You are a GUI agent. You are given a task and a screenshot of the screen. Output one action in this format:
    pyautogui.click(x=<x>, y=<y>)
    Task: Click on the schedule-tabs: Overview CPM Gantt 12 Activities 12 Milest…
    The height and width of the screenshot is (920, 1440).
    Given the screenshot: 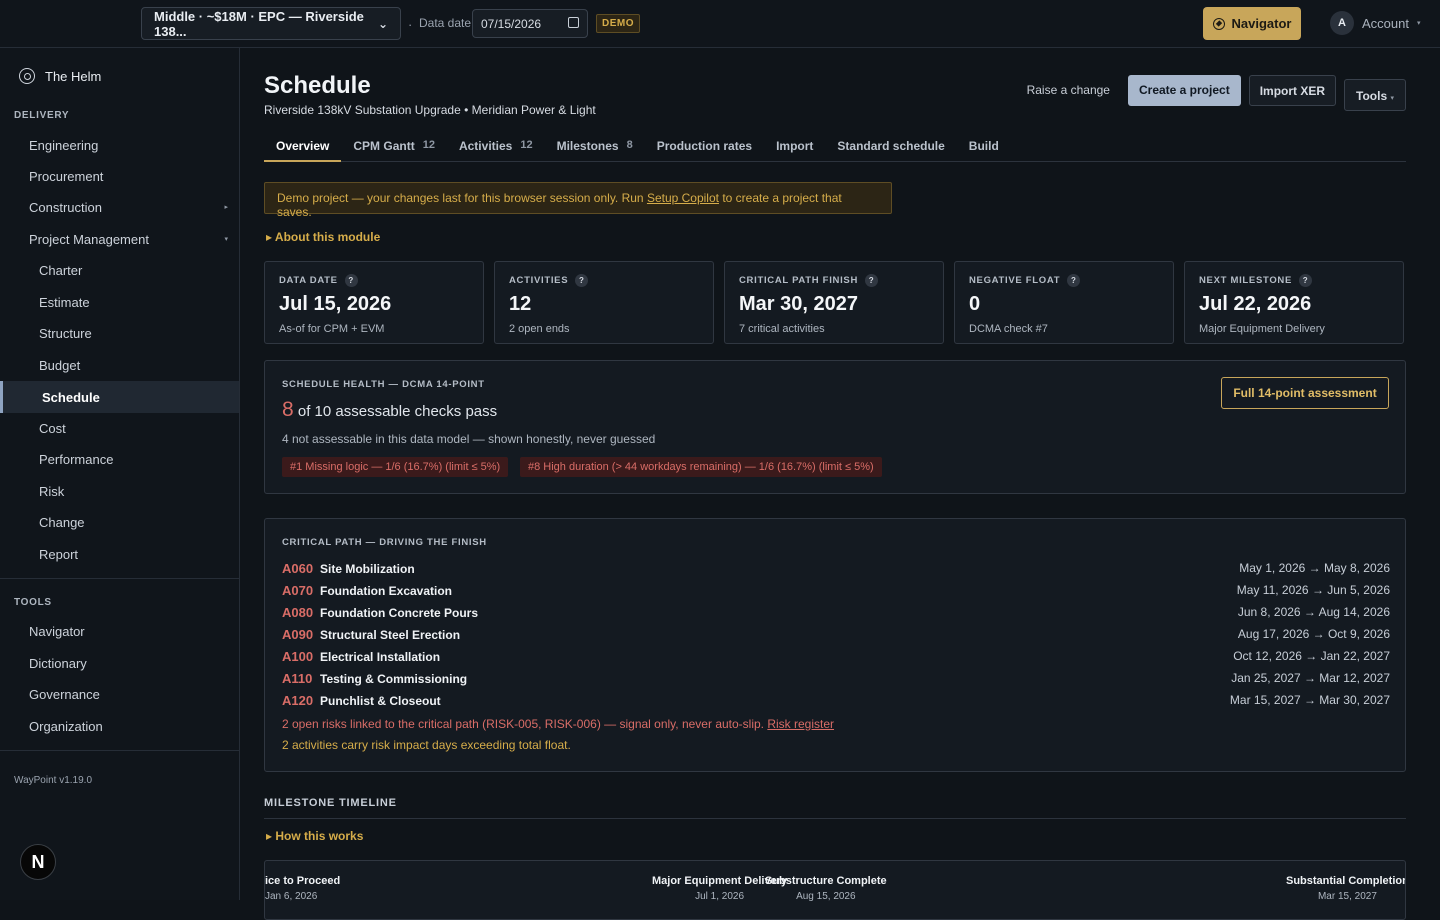 What is the action you would take?
    pyautogui.click(x=835, y=145)
    